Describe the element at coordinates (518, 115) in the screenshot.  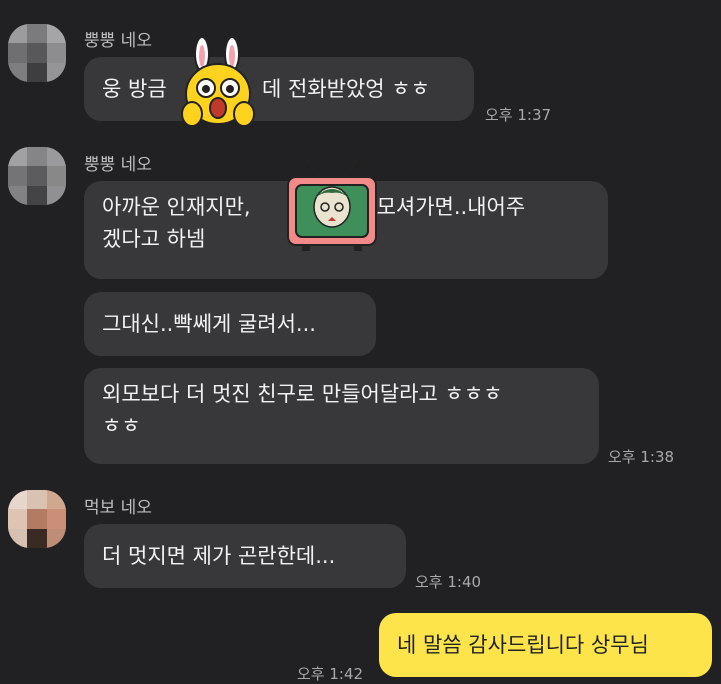
I see `message-time: 오후 1:37` at that location.